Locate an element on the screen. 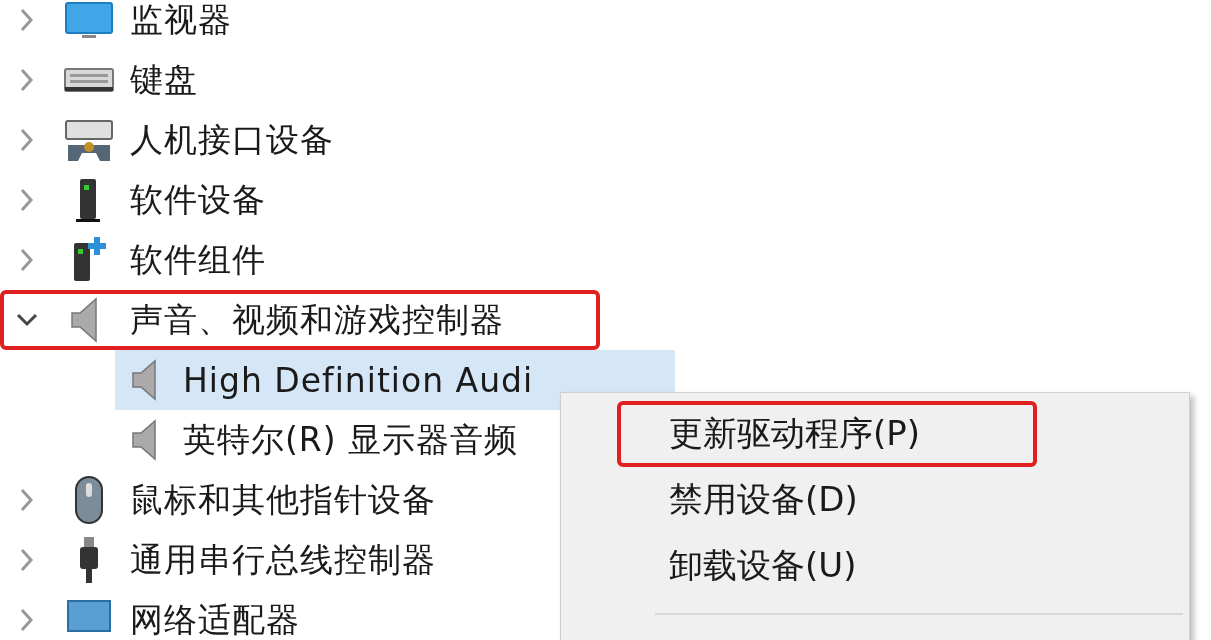  tree-item: 通用串行总线控制器 is located at coordinates (283, 560).